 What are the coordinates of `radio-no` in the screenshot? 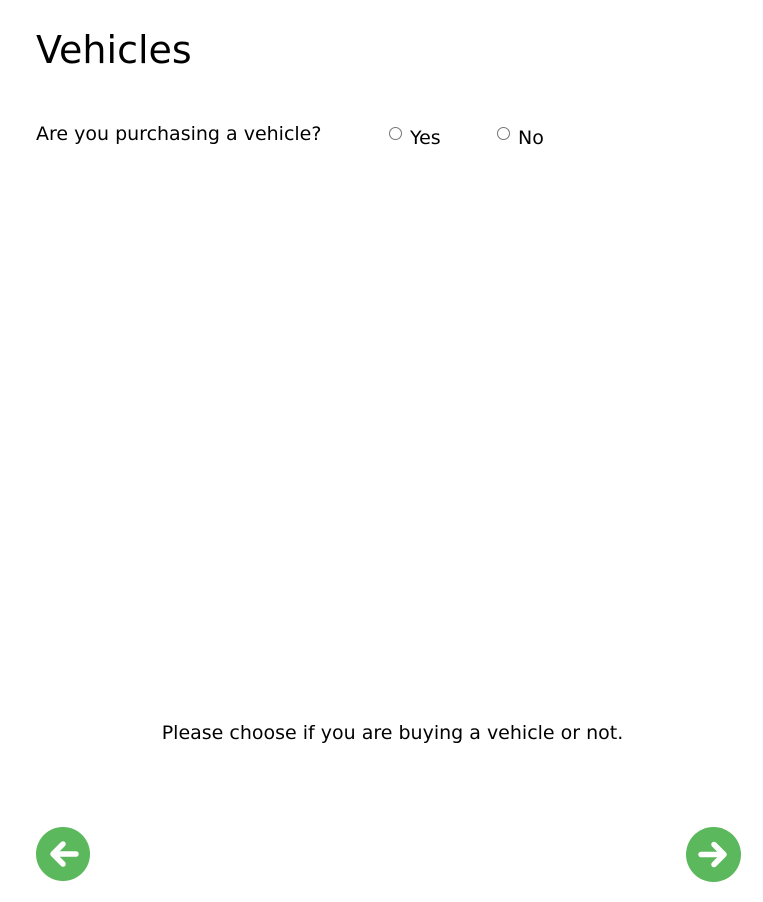 It's located at (503, 133).